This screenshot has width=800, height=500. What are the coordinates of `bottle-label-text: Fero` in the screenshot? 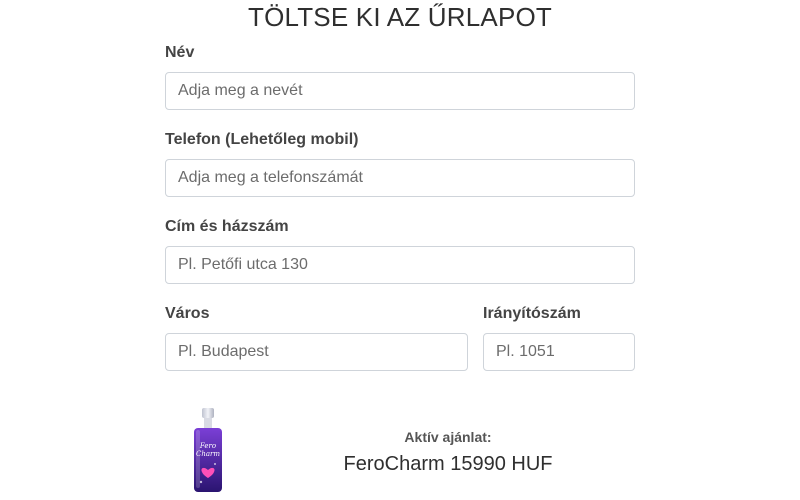 It's located at (207, 446).